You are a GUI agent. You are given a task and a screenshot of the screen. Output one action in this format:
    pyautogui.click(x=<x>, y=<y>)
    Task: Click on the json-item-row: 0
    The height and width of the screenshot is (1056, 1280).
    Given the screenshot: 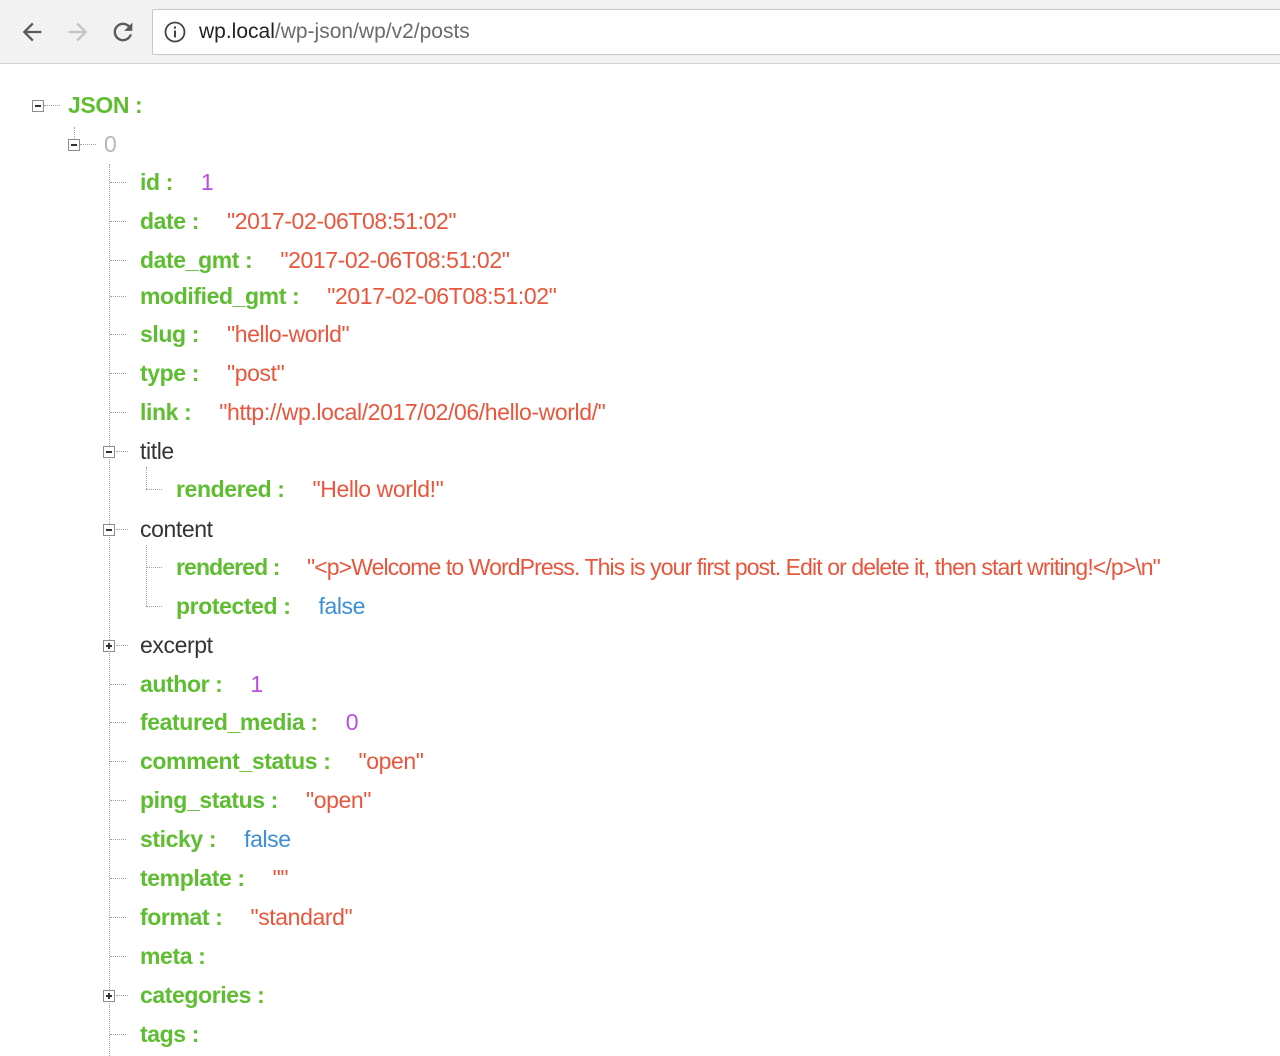 What is the action you would take?
    pyautogui.click(x=110, y=144)
    